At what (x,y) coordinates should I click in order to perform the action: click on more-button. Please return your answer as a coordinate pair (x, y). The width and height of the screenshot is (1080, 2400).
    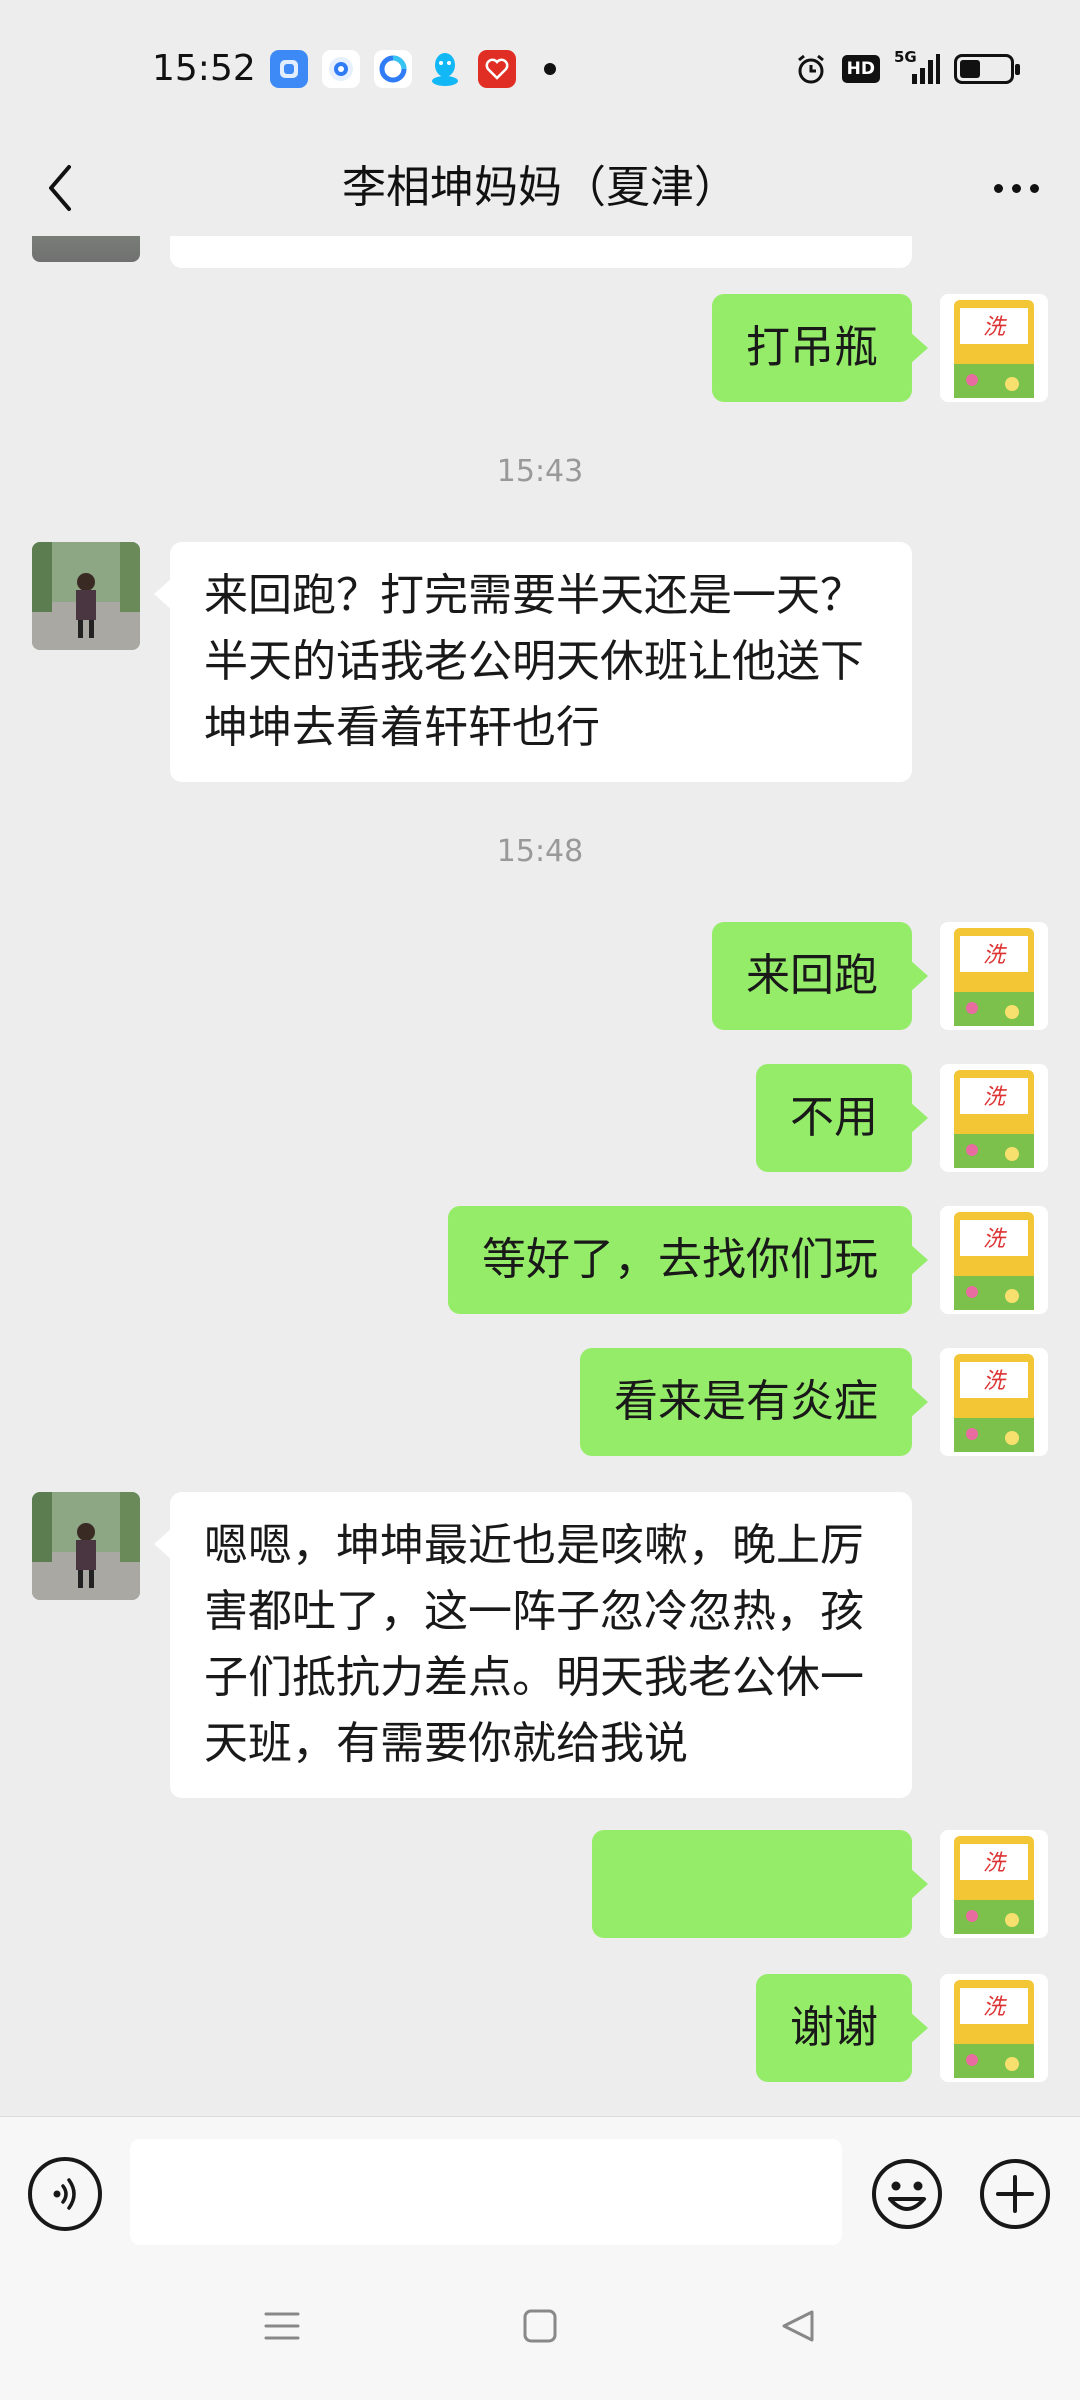
    Looking at the image, I should click on (1016, 188).